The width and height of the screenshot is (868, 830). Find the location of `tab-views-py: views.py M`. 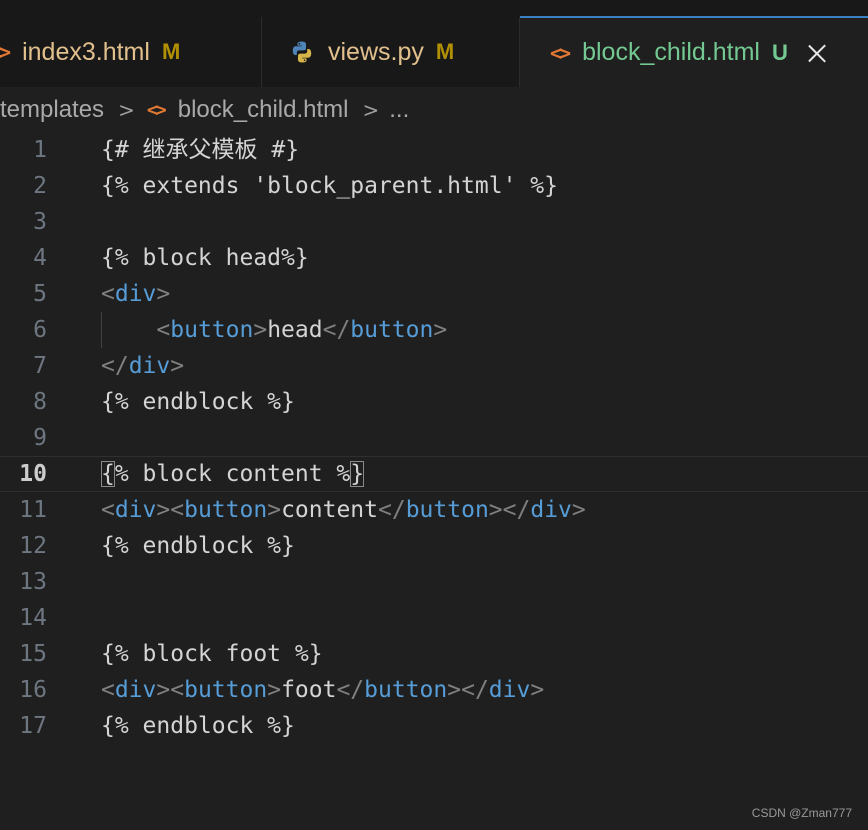

tab-views-py: views.py M is located at coordinates (391, 52).